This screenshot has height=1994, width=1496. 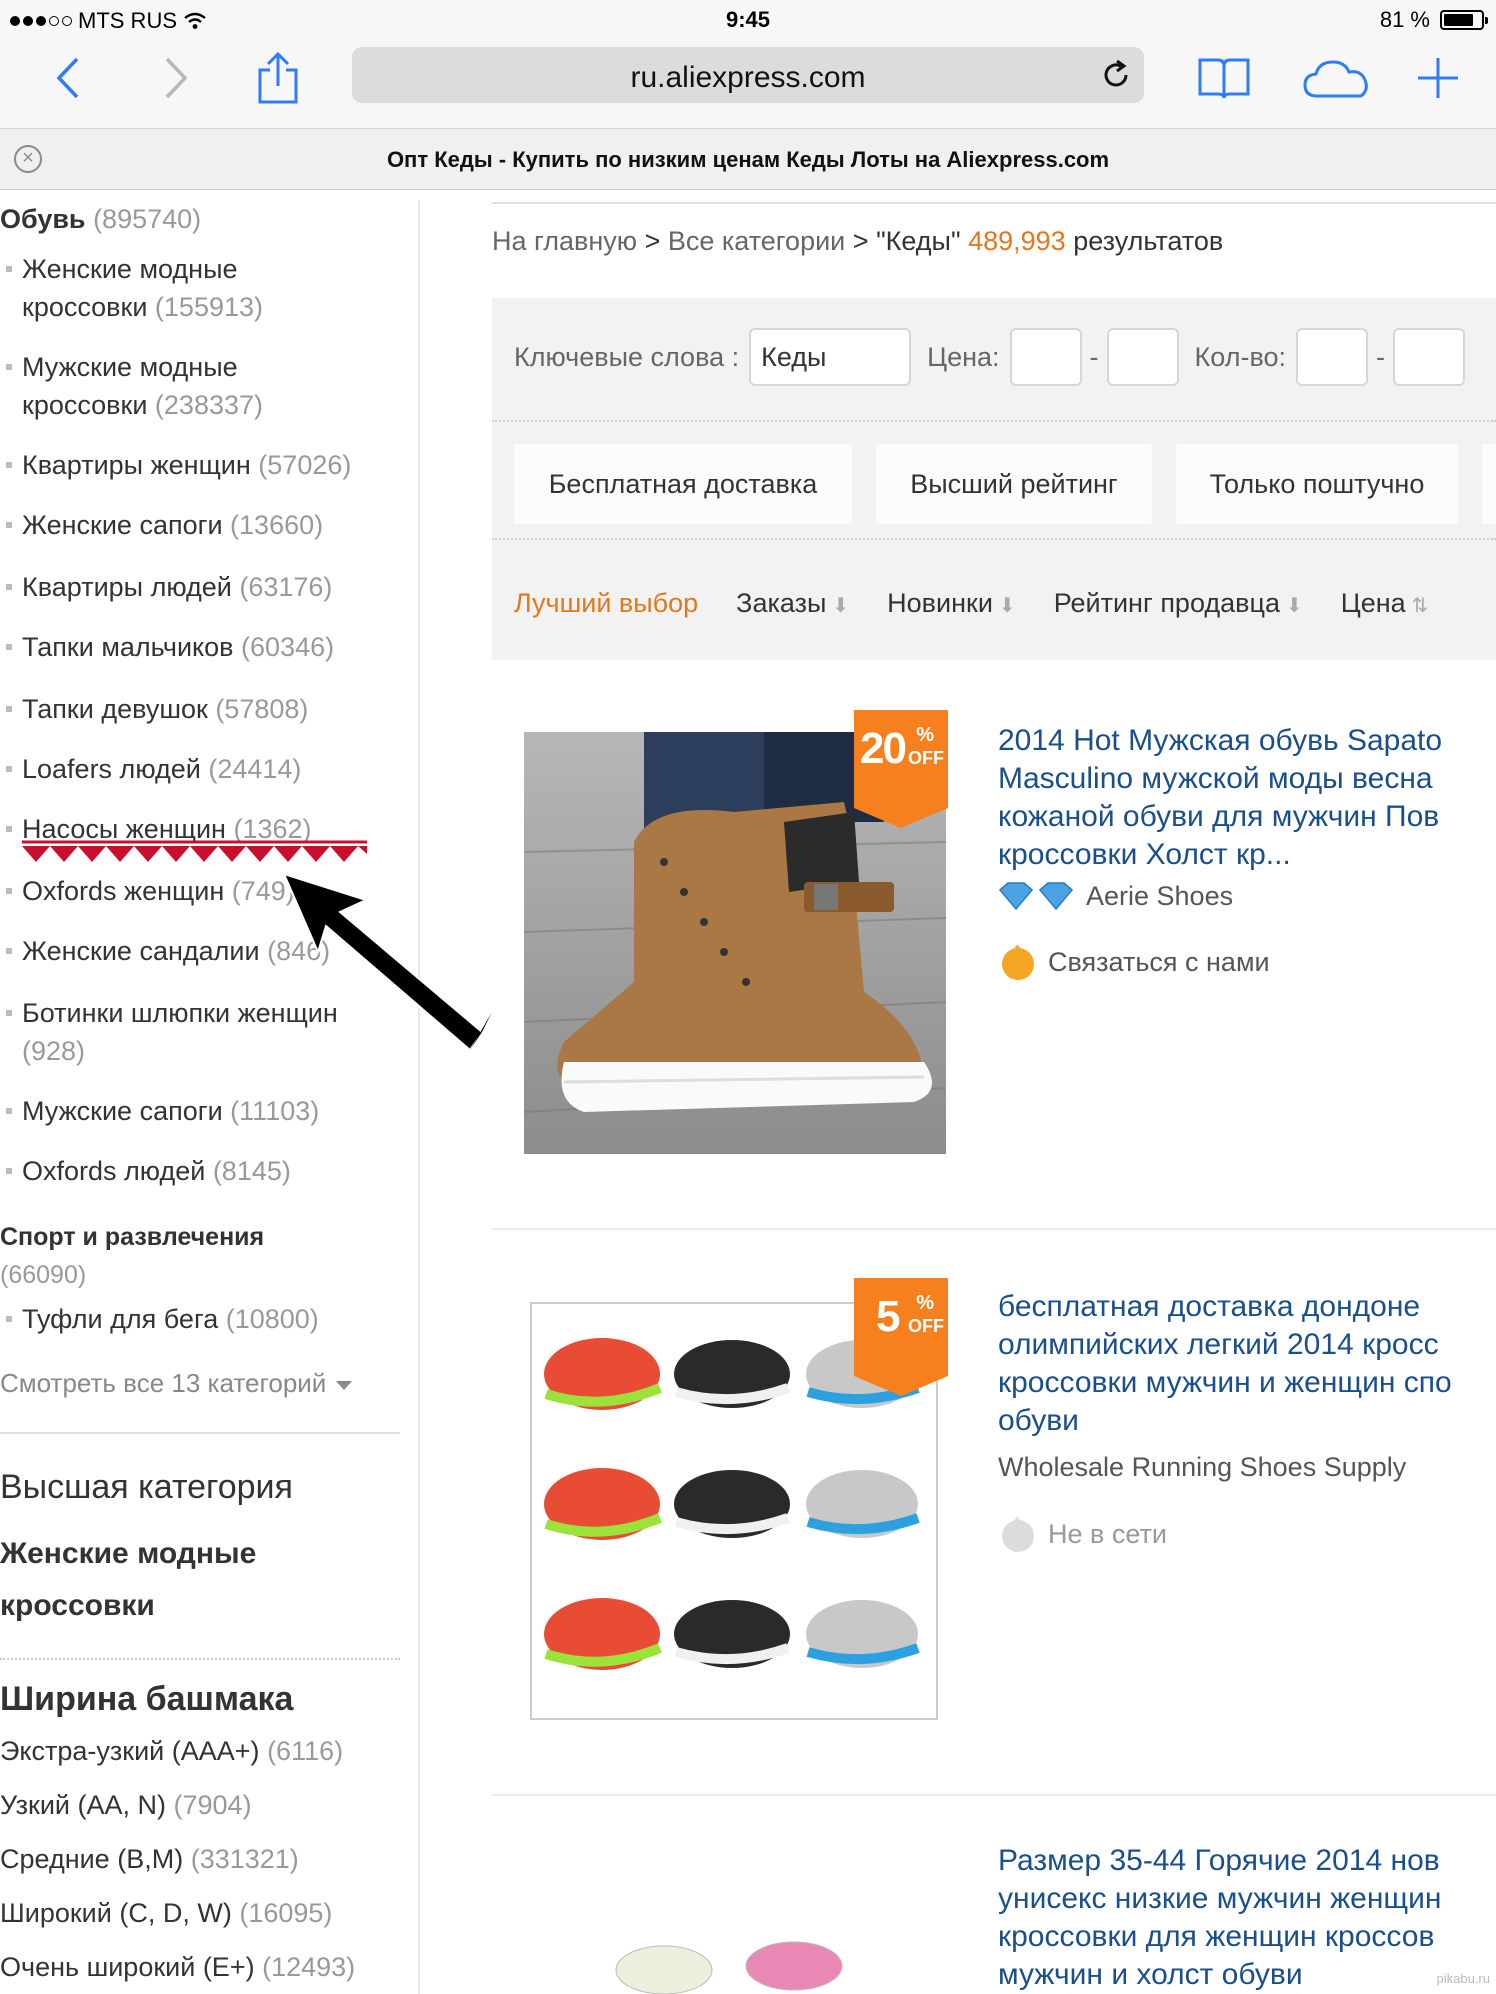 What do you see at coordinates (344, 1385) in the screenshot?
I see `caret-down-icon` at bounding box center [344, 1385].